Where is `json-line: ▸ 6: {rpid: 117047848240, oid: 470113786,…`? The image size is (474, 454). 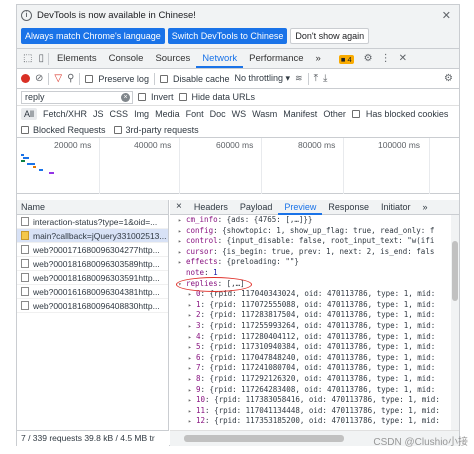 json-line: ▸ 6: {rpid: 117047848240, oid: 470113786,… is located at coordinates (312, 358).